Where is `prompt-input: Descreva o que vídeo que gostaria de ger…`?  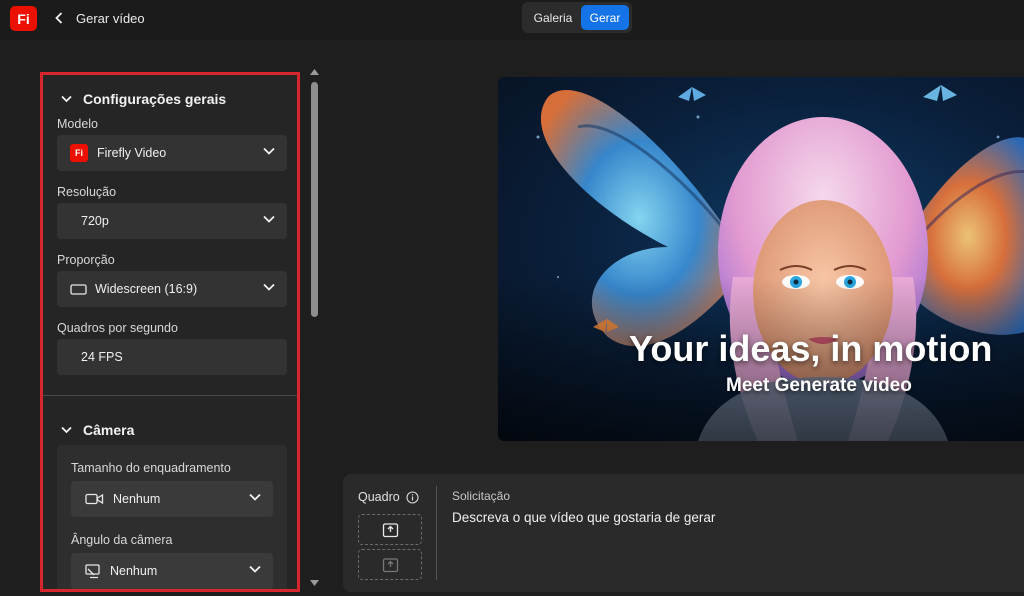
prompt-input: Descreva o que vídeo que gostaria de ger… is located at coordinates (712, 517).